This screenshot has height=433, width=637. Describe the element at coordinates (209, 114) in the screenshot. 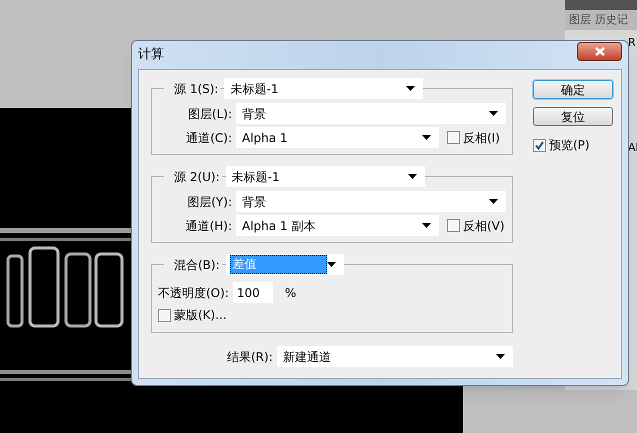

I see `field-label: 图层(L):` at that location.